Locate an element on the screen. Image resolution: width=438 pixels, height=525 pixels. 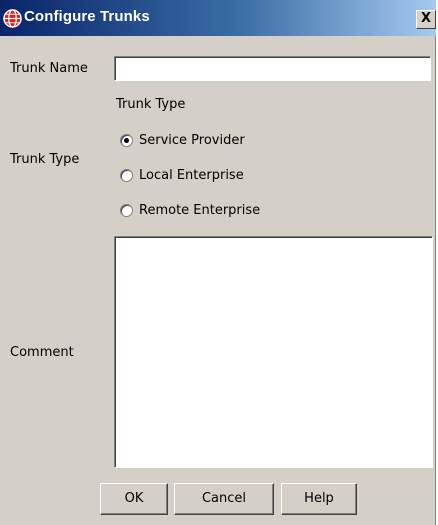
radio-local-enterprise: Local Enterprise is located at coordinates (182, 177).